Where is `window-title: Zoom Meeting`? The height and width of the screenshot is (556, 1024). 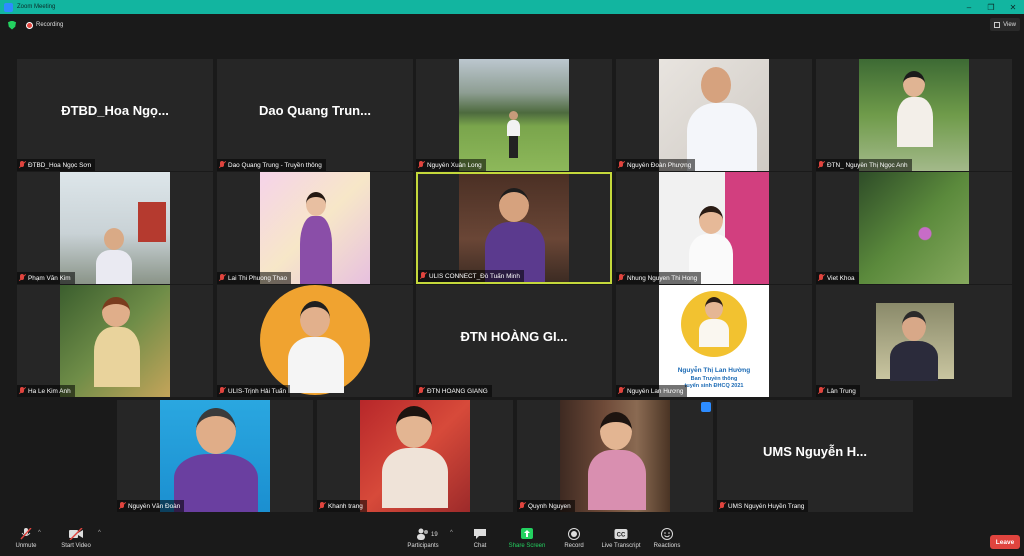
window-title: Zoom Meeting is located at coordinates (36, 7).